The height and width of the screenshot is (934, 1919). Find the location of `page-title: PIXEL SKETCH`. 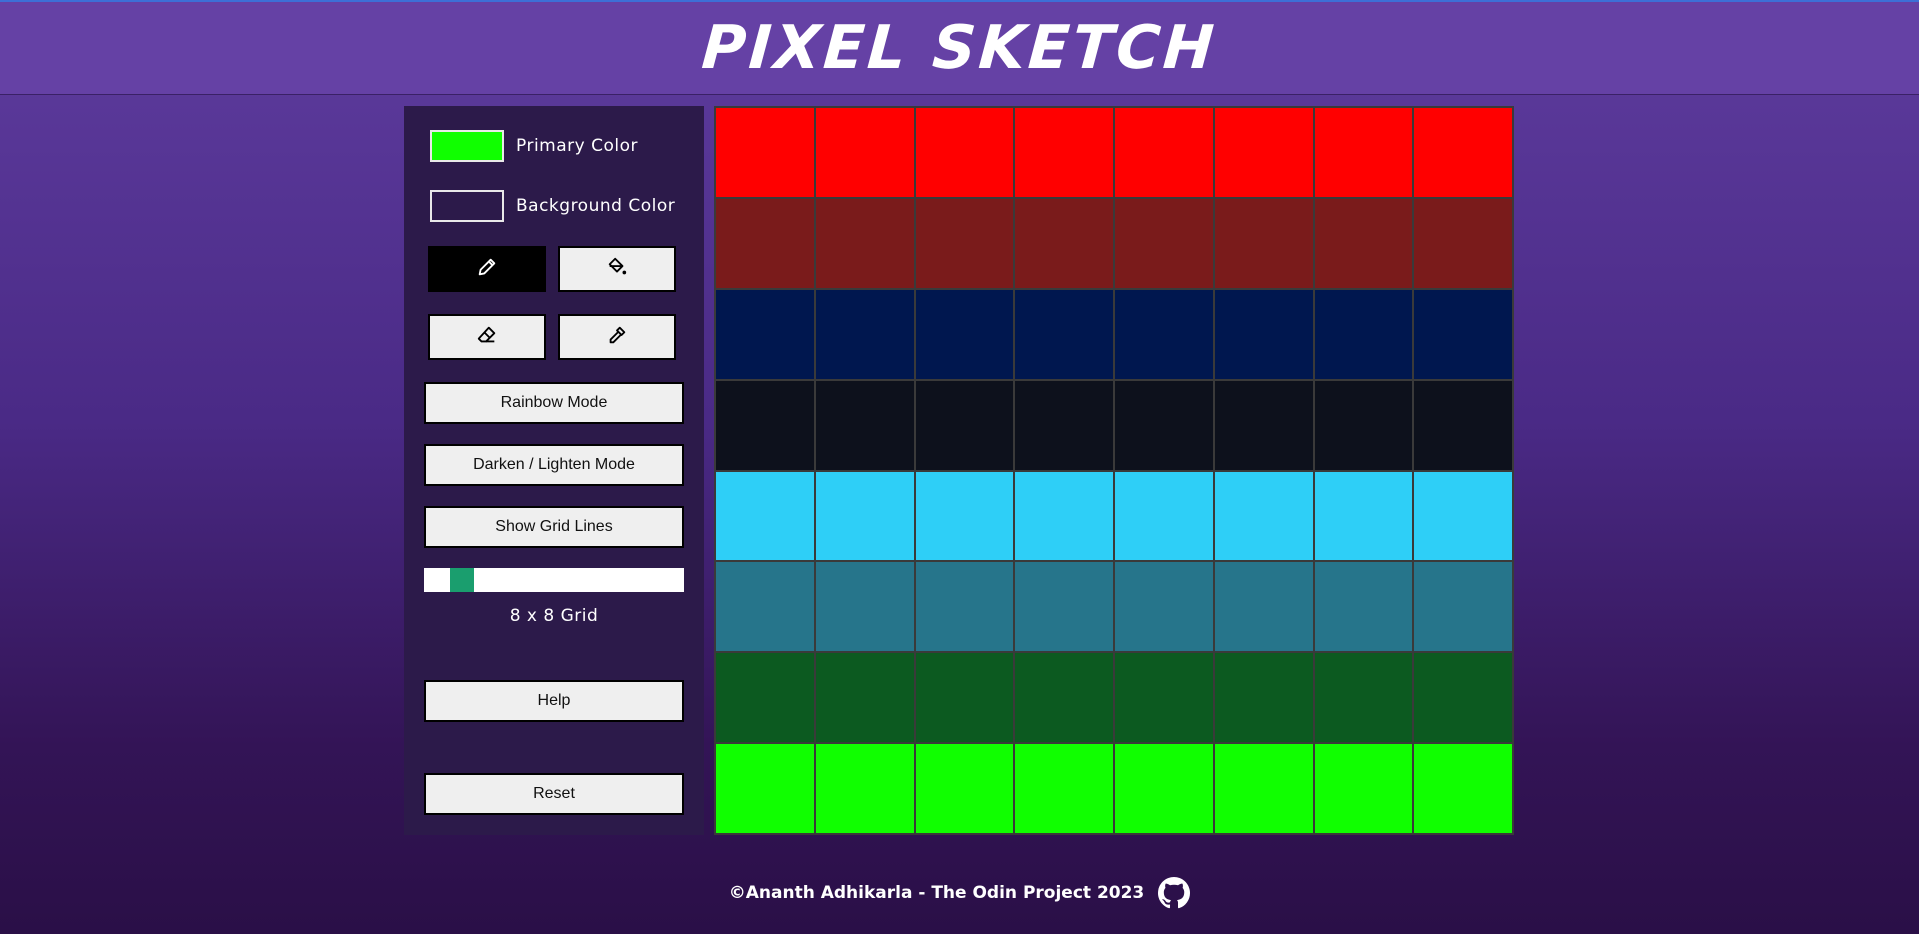

page-title: PIXEL SKETCH is located at coordinates (959, 48).